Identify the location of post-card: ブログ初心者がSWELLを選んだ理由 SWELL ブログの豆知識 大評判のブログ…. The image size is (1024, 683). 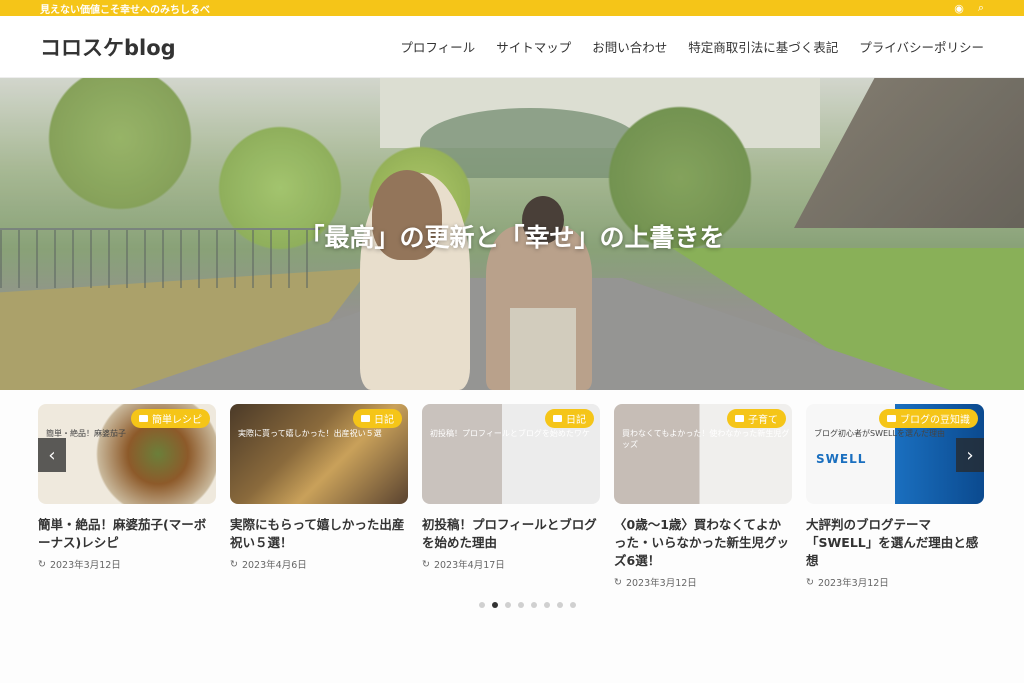
(895, 496).